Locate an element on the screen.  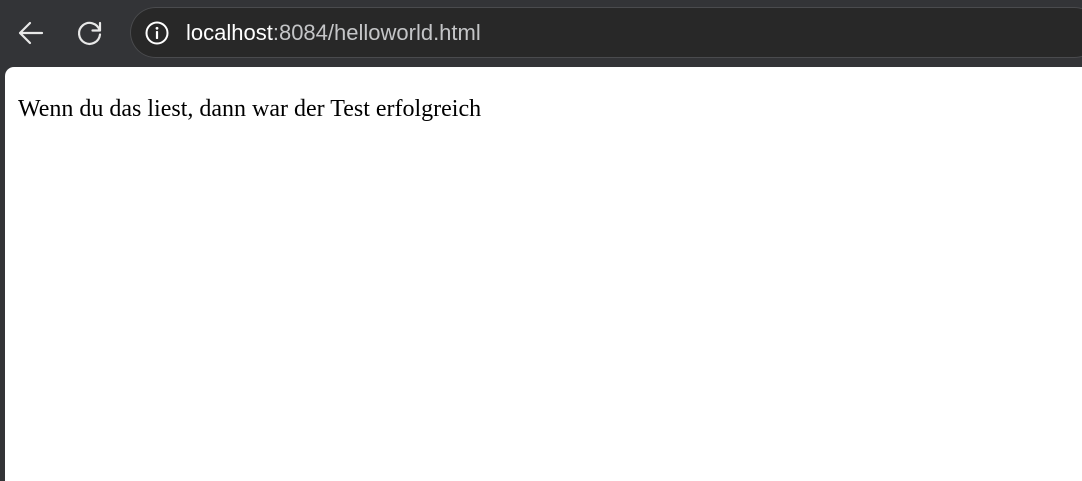
reload-icon is located at coordinates (89, 33).